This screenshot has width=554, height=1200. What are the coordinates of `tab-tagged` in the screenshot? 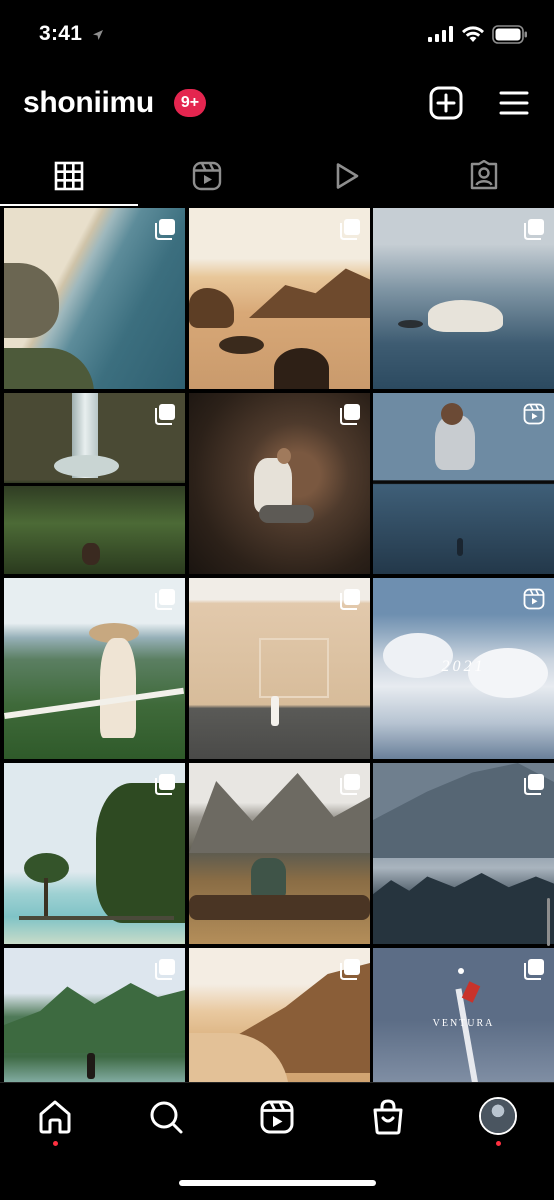 It's located at (484, 177).